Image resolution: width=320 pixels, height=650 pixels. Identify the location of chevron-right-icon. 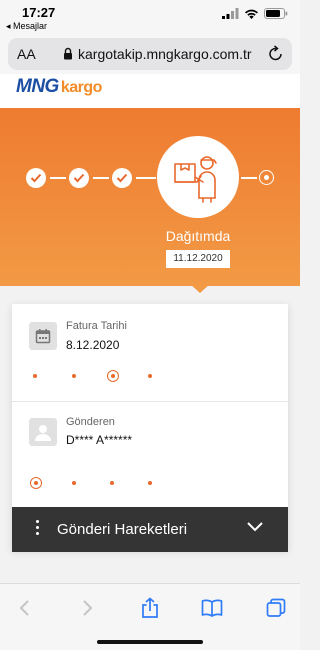
(88, 608).